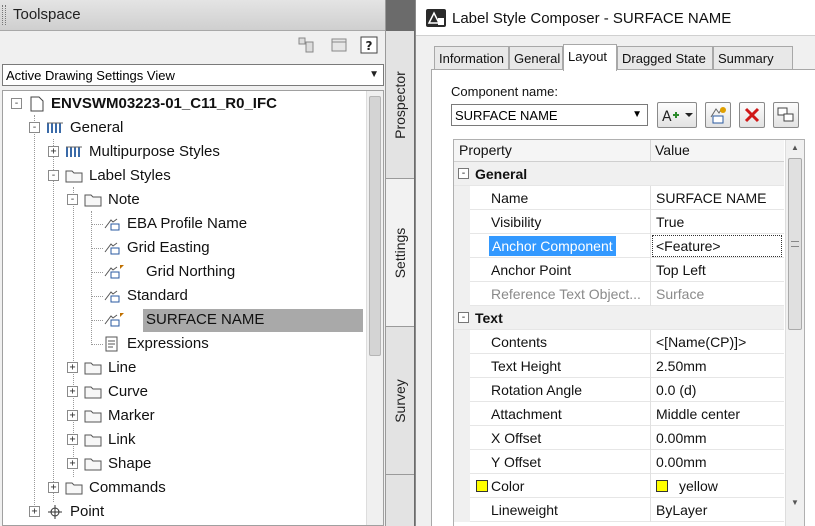 The image size is (815, 526). What do you see at coordinates (619, 246) in the screenshot?
I see `property-row-anchor-component: Anchor Component <Feature>` at bounding box center [619, 246].